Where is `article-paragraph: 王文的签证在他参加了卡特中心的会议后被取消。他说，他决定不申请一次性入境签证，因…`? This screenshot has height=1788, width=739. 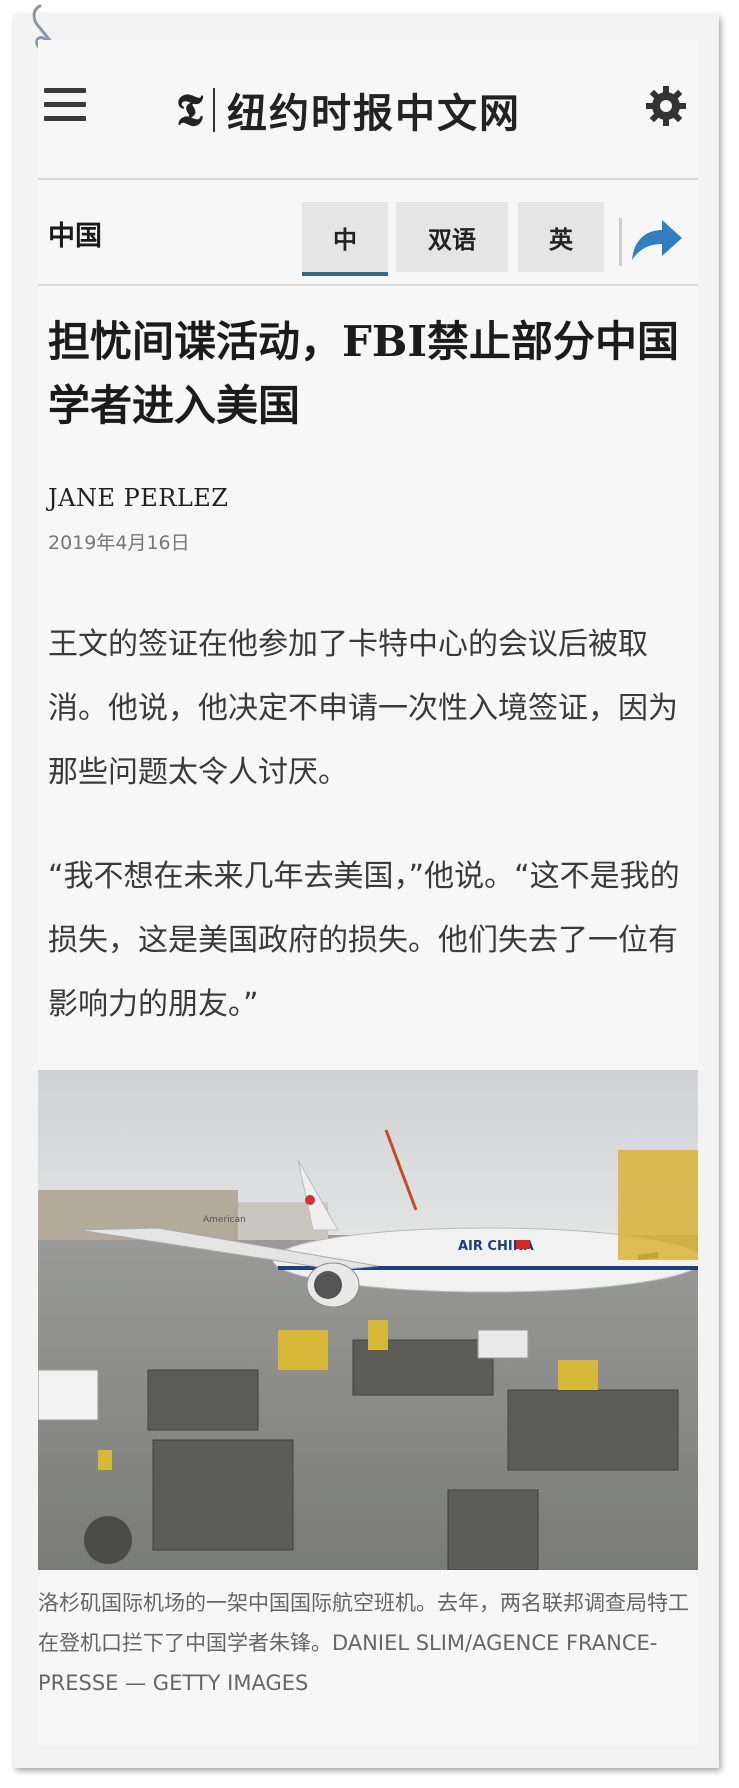 article-paragraph: 王文的签证在他参加了卡特中心的会议后被取消。他说，他决定不申请一次性入境签证，因… is located at coordinates (363, 708).